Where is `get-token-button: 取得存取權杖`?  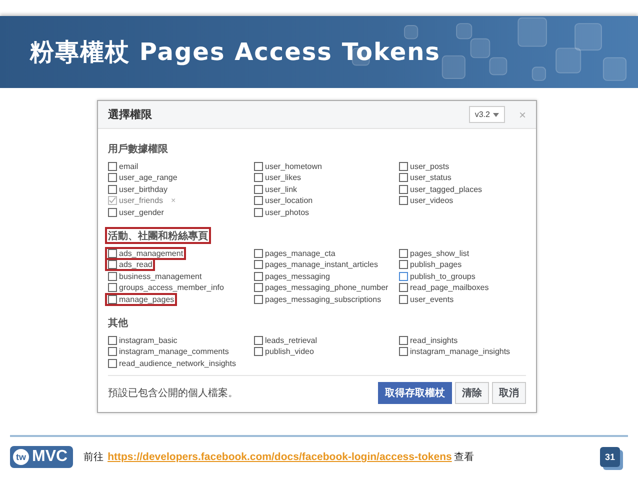 get-token-button: 取得存取權杖 is located at coordinates (415, 393).